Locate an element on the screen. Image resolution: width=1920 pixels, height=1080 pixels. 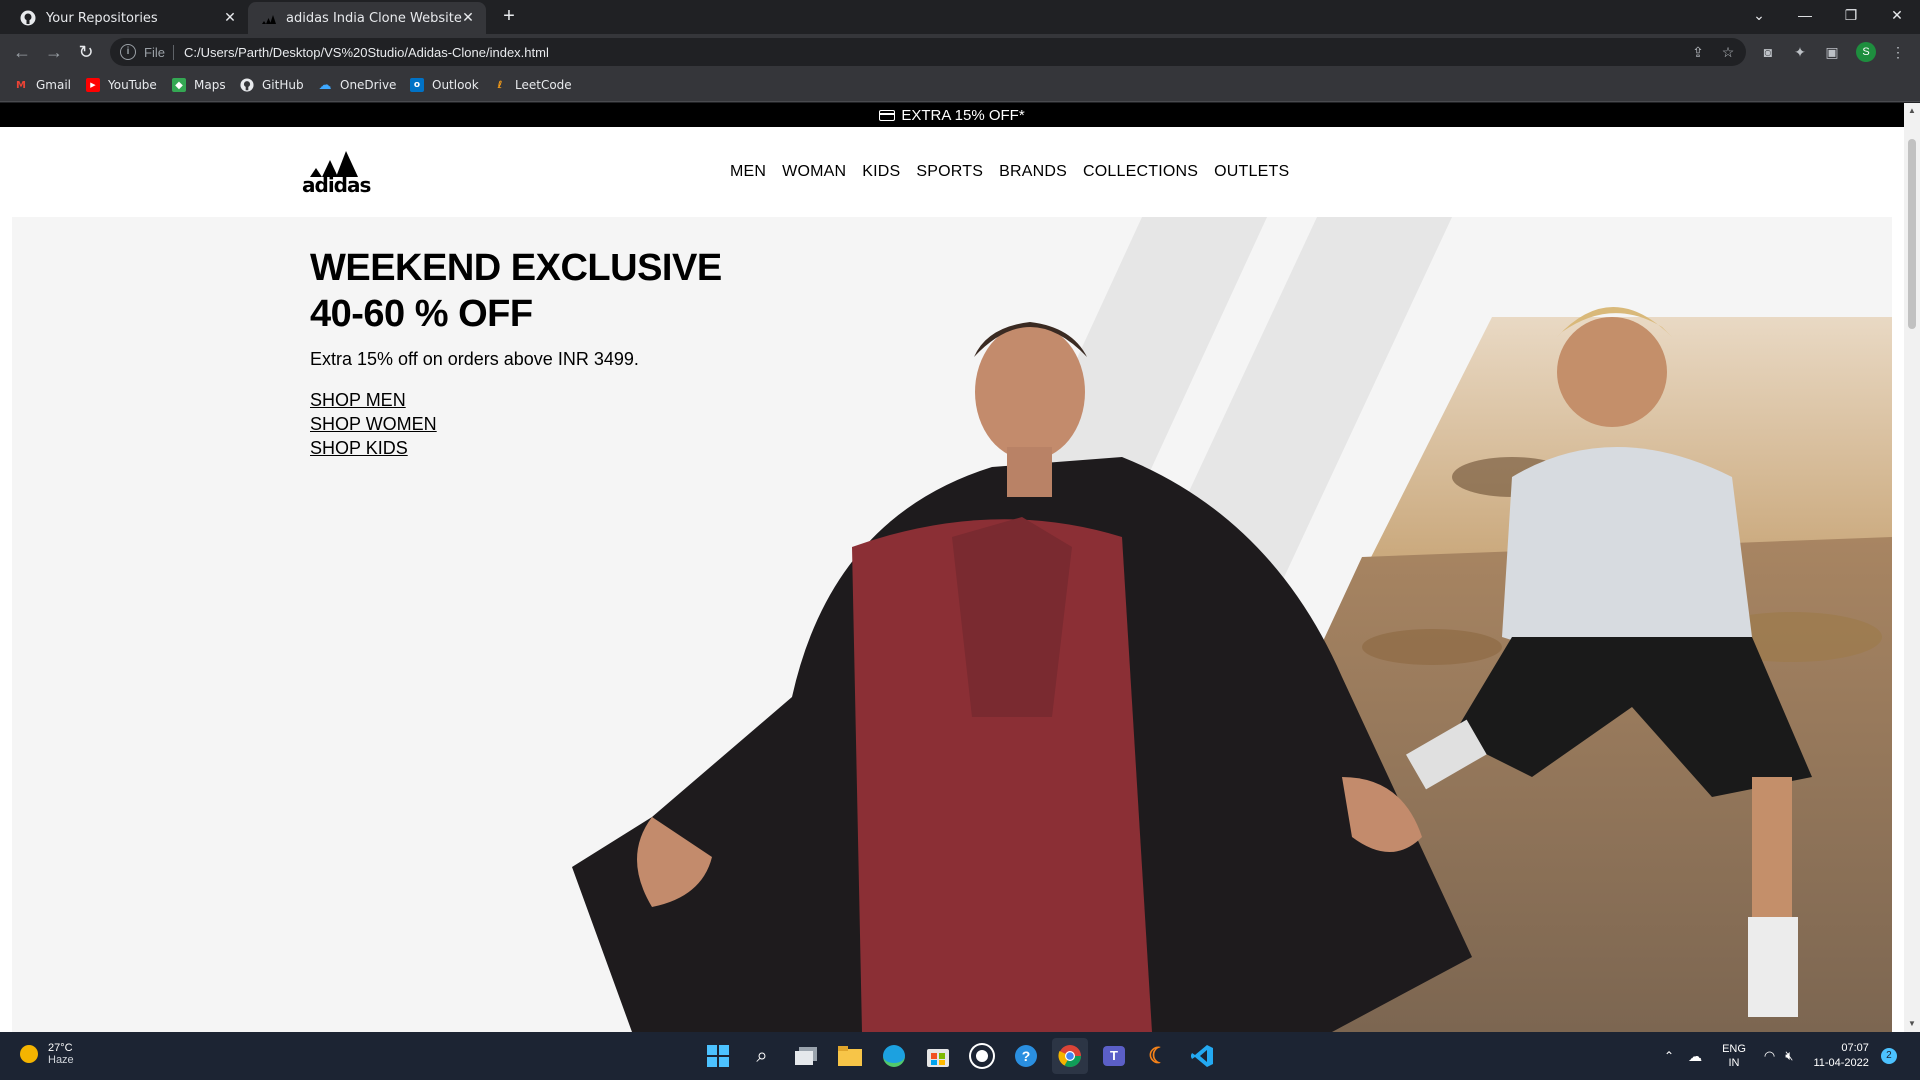
nav-brands: BRANDS is located at coordinates (1033, 172).